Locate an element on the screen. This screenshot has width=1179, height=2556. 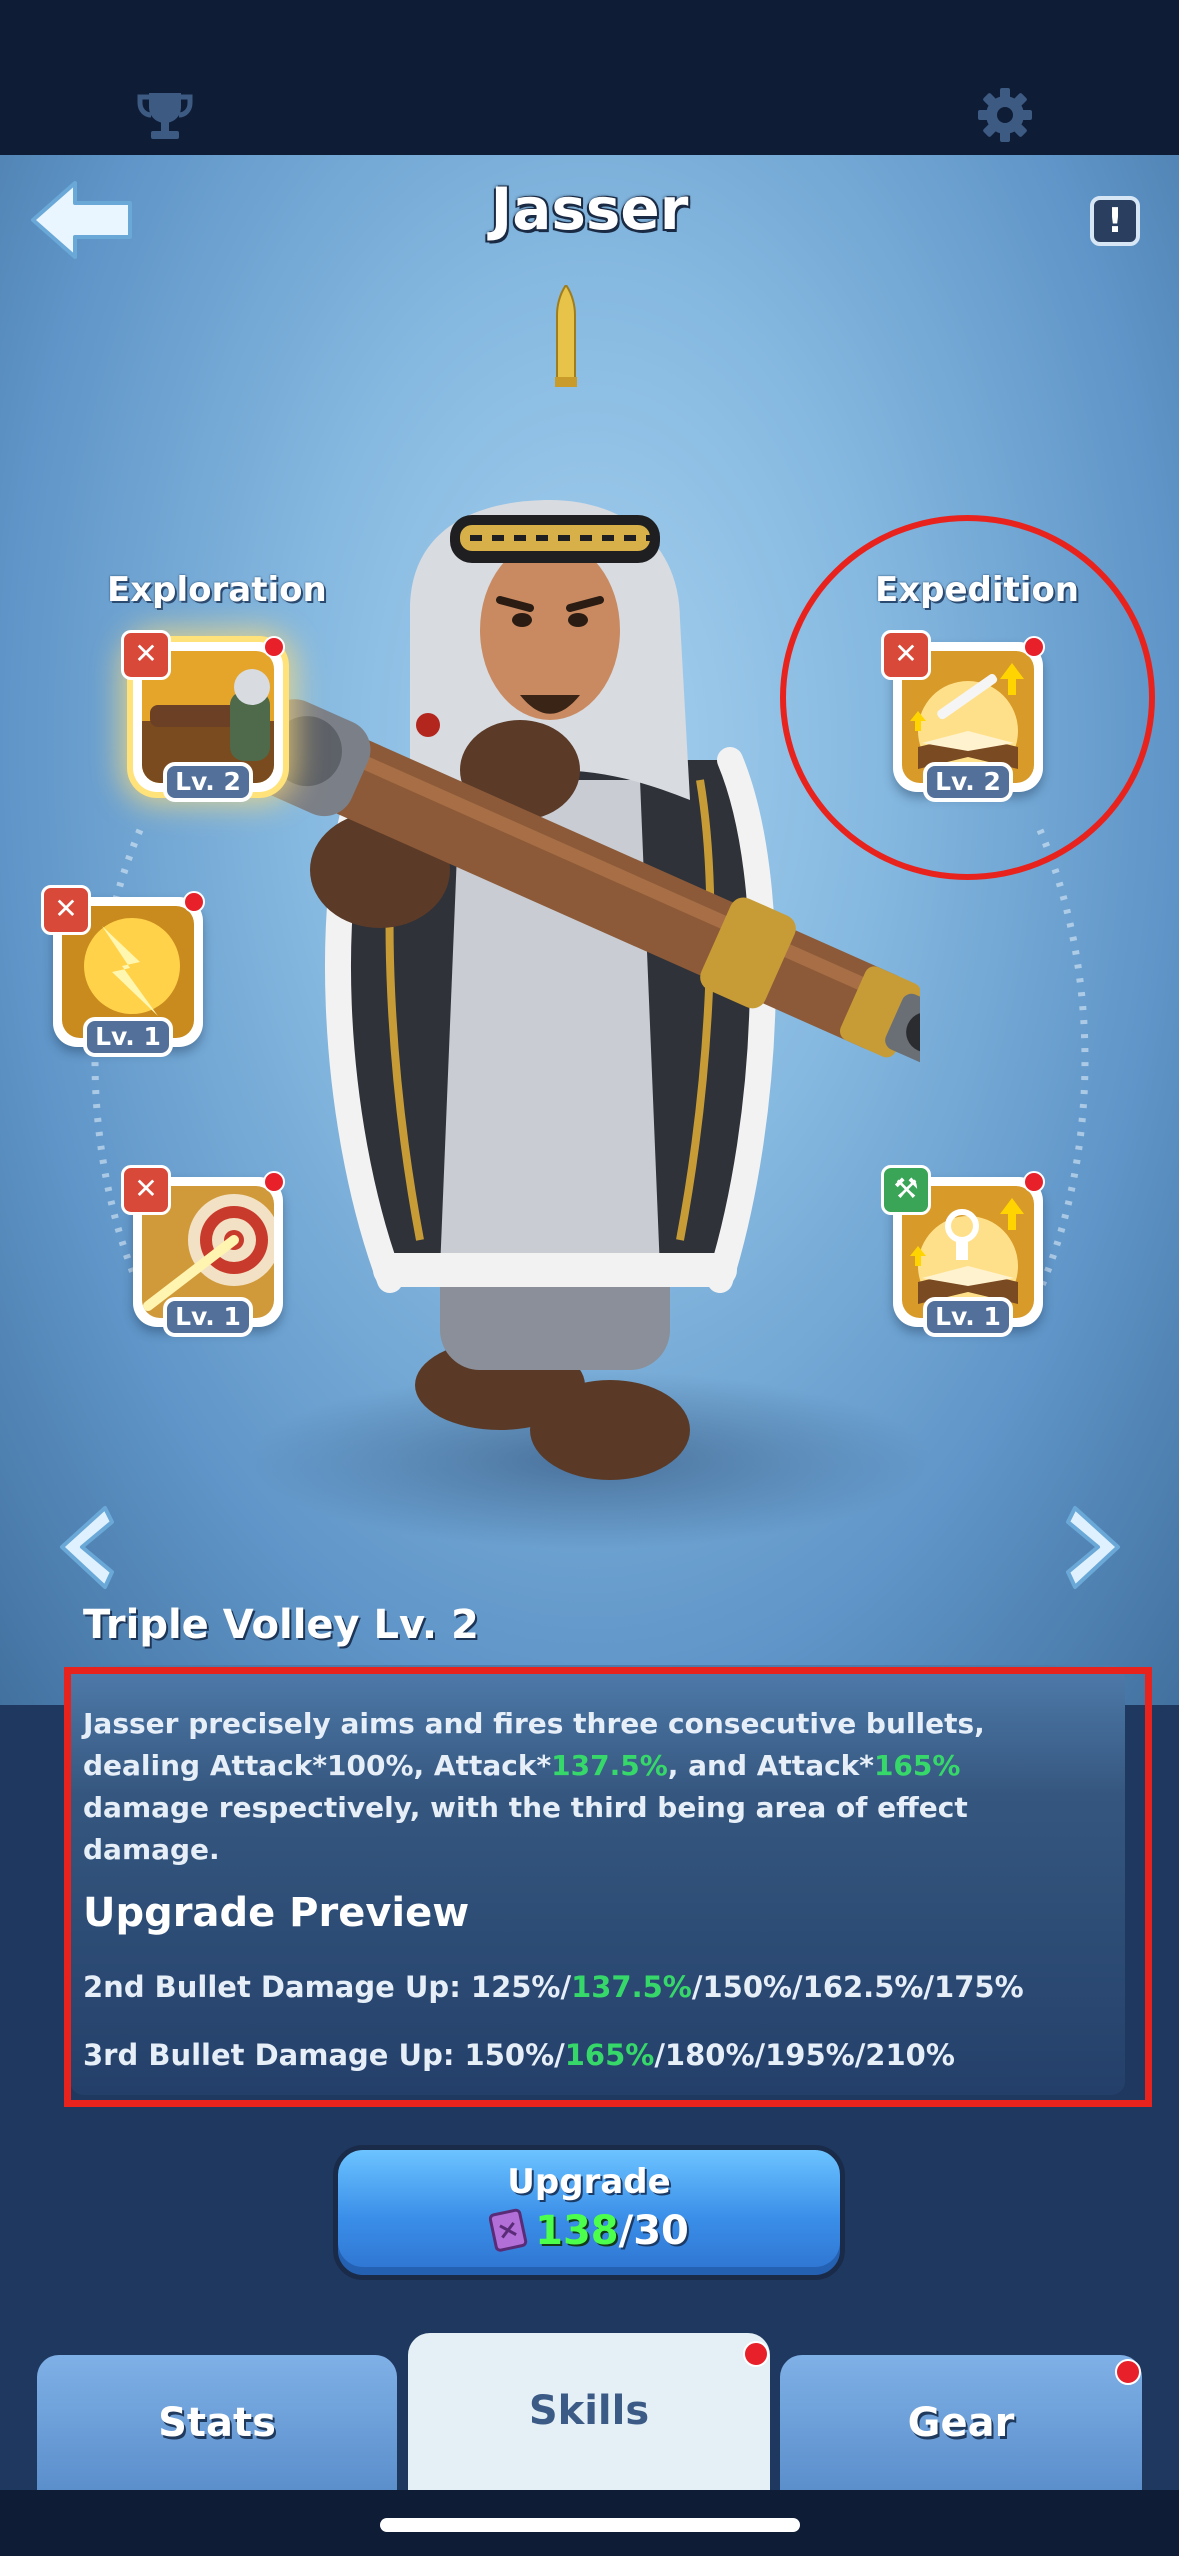
skill-level: Lv. 2 is located at coordinates (208, 782).